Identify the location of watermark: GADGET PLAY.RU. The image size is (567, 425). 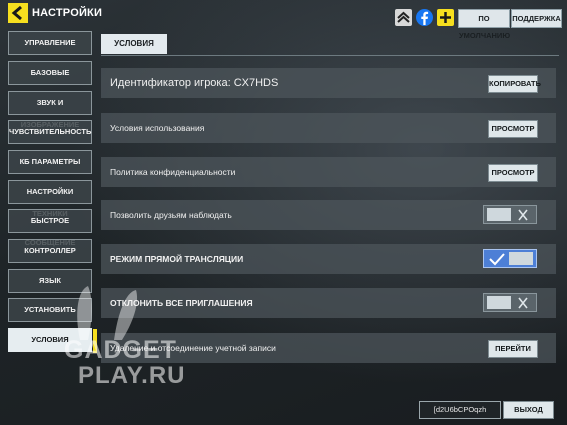
(107, 337).